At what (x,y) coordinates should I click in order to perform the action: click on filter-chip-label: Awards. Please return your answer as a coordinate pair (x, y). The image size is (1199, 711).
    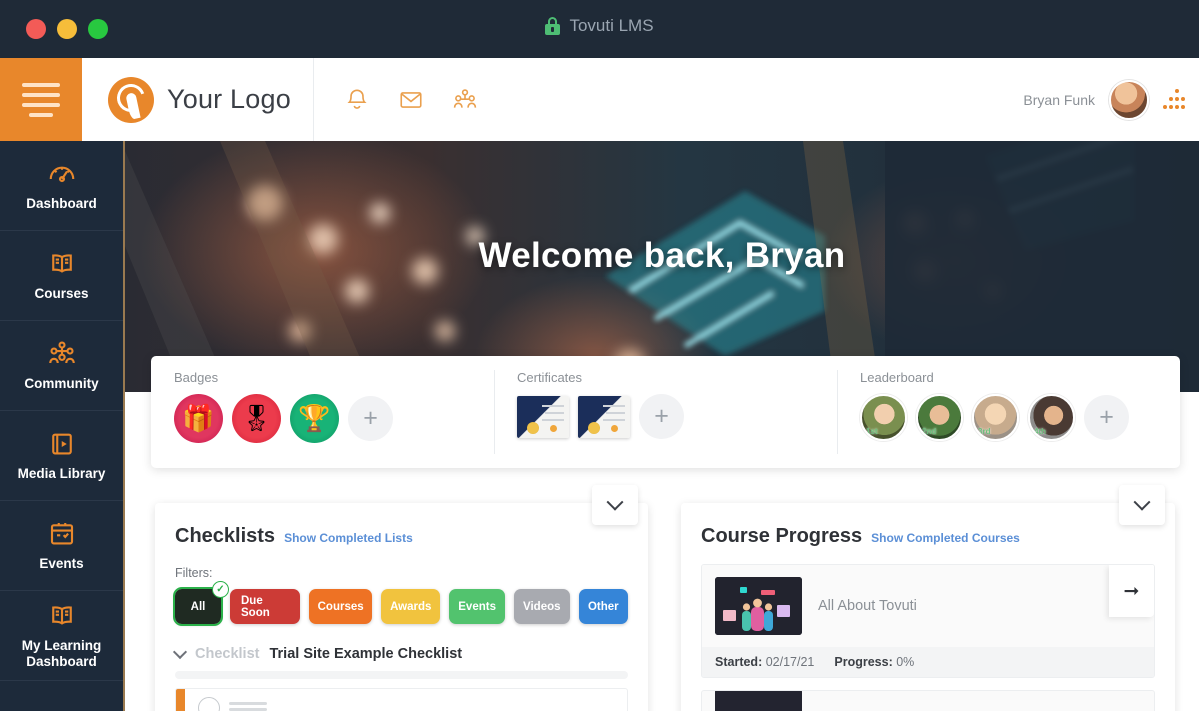
    Looking at the image, I should click on (411, 606).